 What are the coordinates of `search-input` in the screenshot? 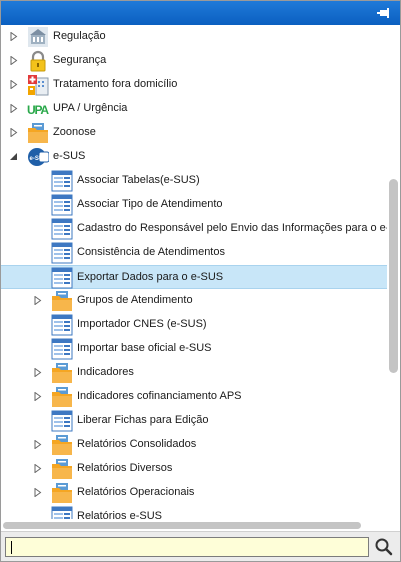 It's located at (187, 547).